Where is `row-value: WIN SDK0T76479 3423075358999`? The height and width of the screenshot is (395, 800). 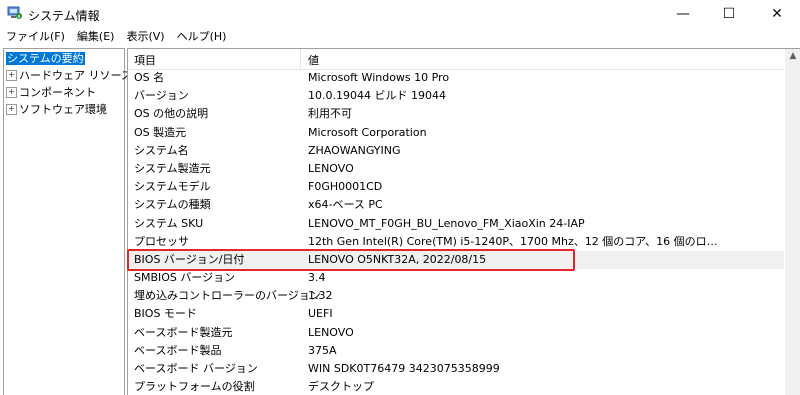
row-value: WIN SDK0T76479 3423075358999 is located at coordinates (404, 368).